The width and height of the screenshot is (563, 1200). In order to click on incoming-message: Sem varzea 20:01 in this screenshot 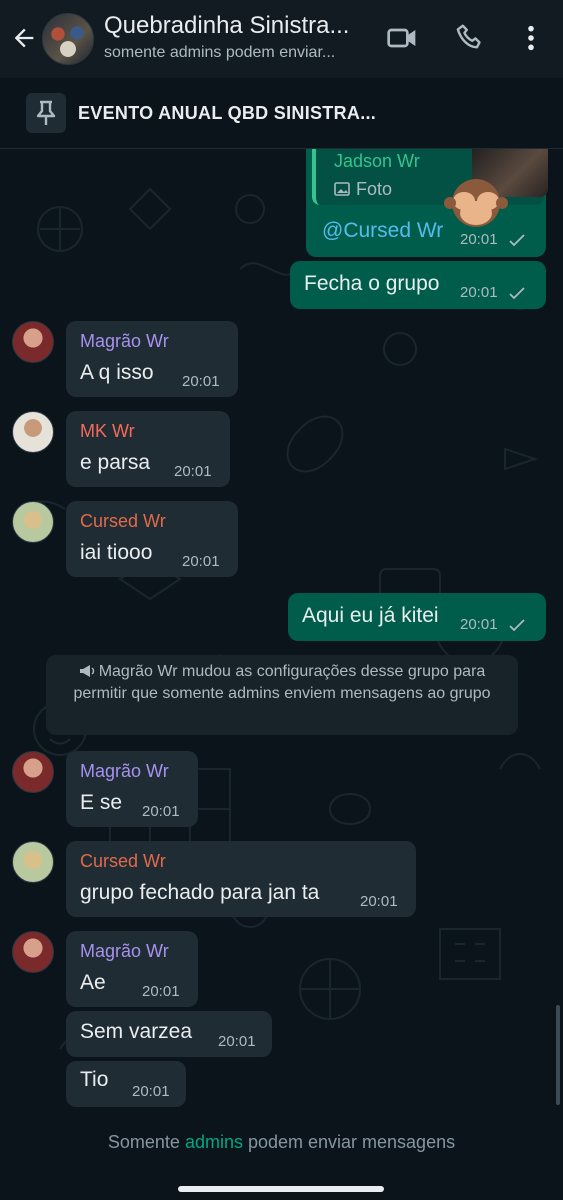, I will do `click(169, 1034)`.